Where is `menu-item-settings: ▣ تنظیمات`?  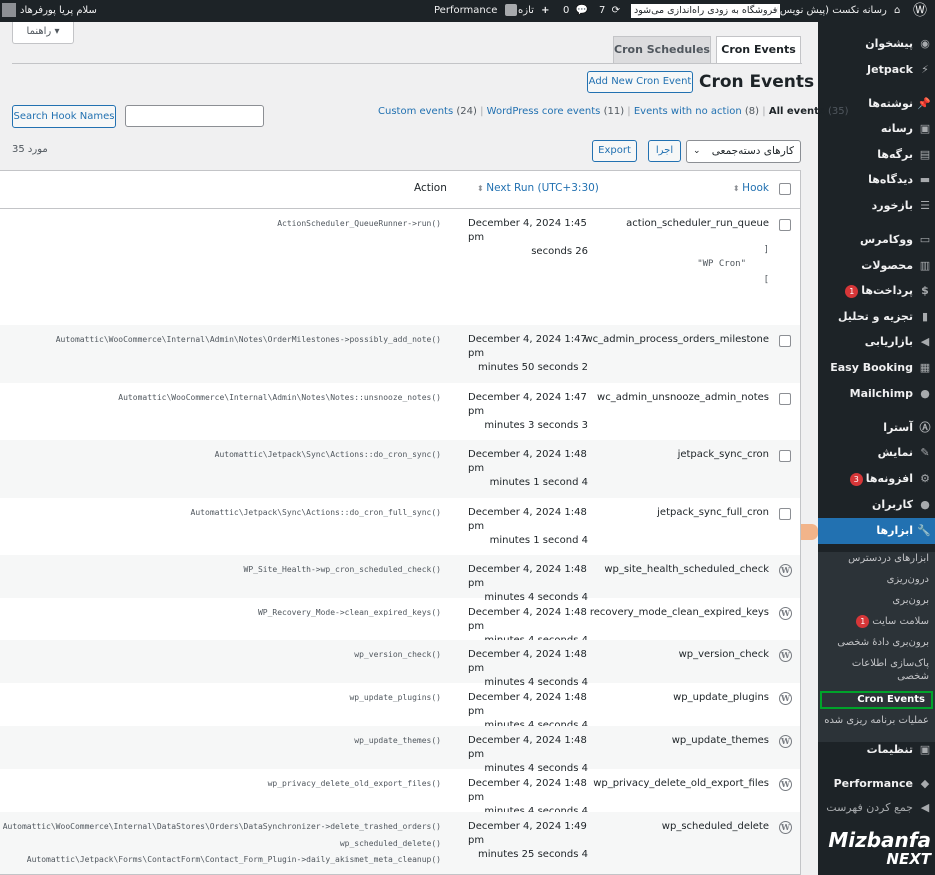
menu-item-settings: ▣ تنظیمات is located at coordinates (876, 750).